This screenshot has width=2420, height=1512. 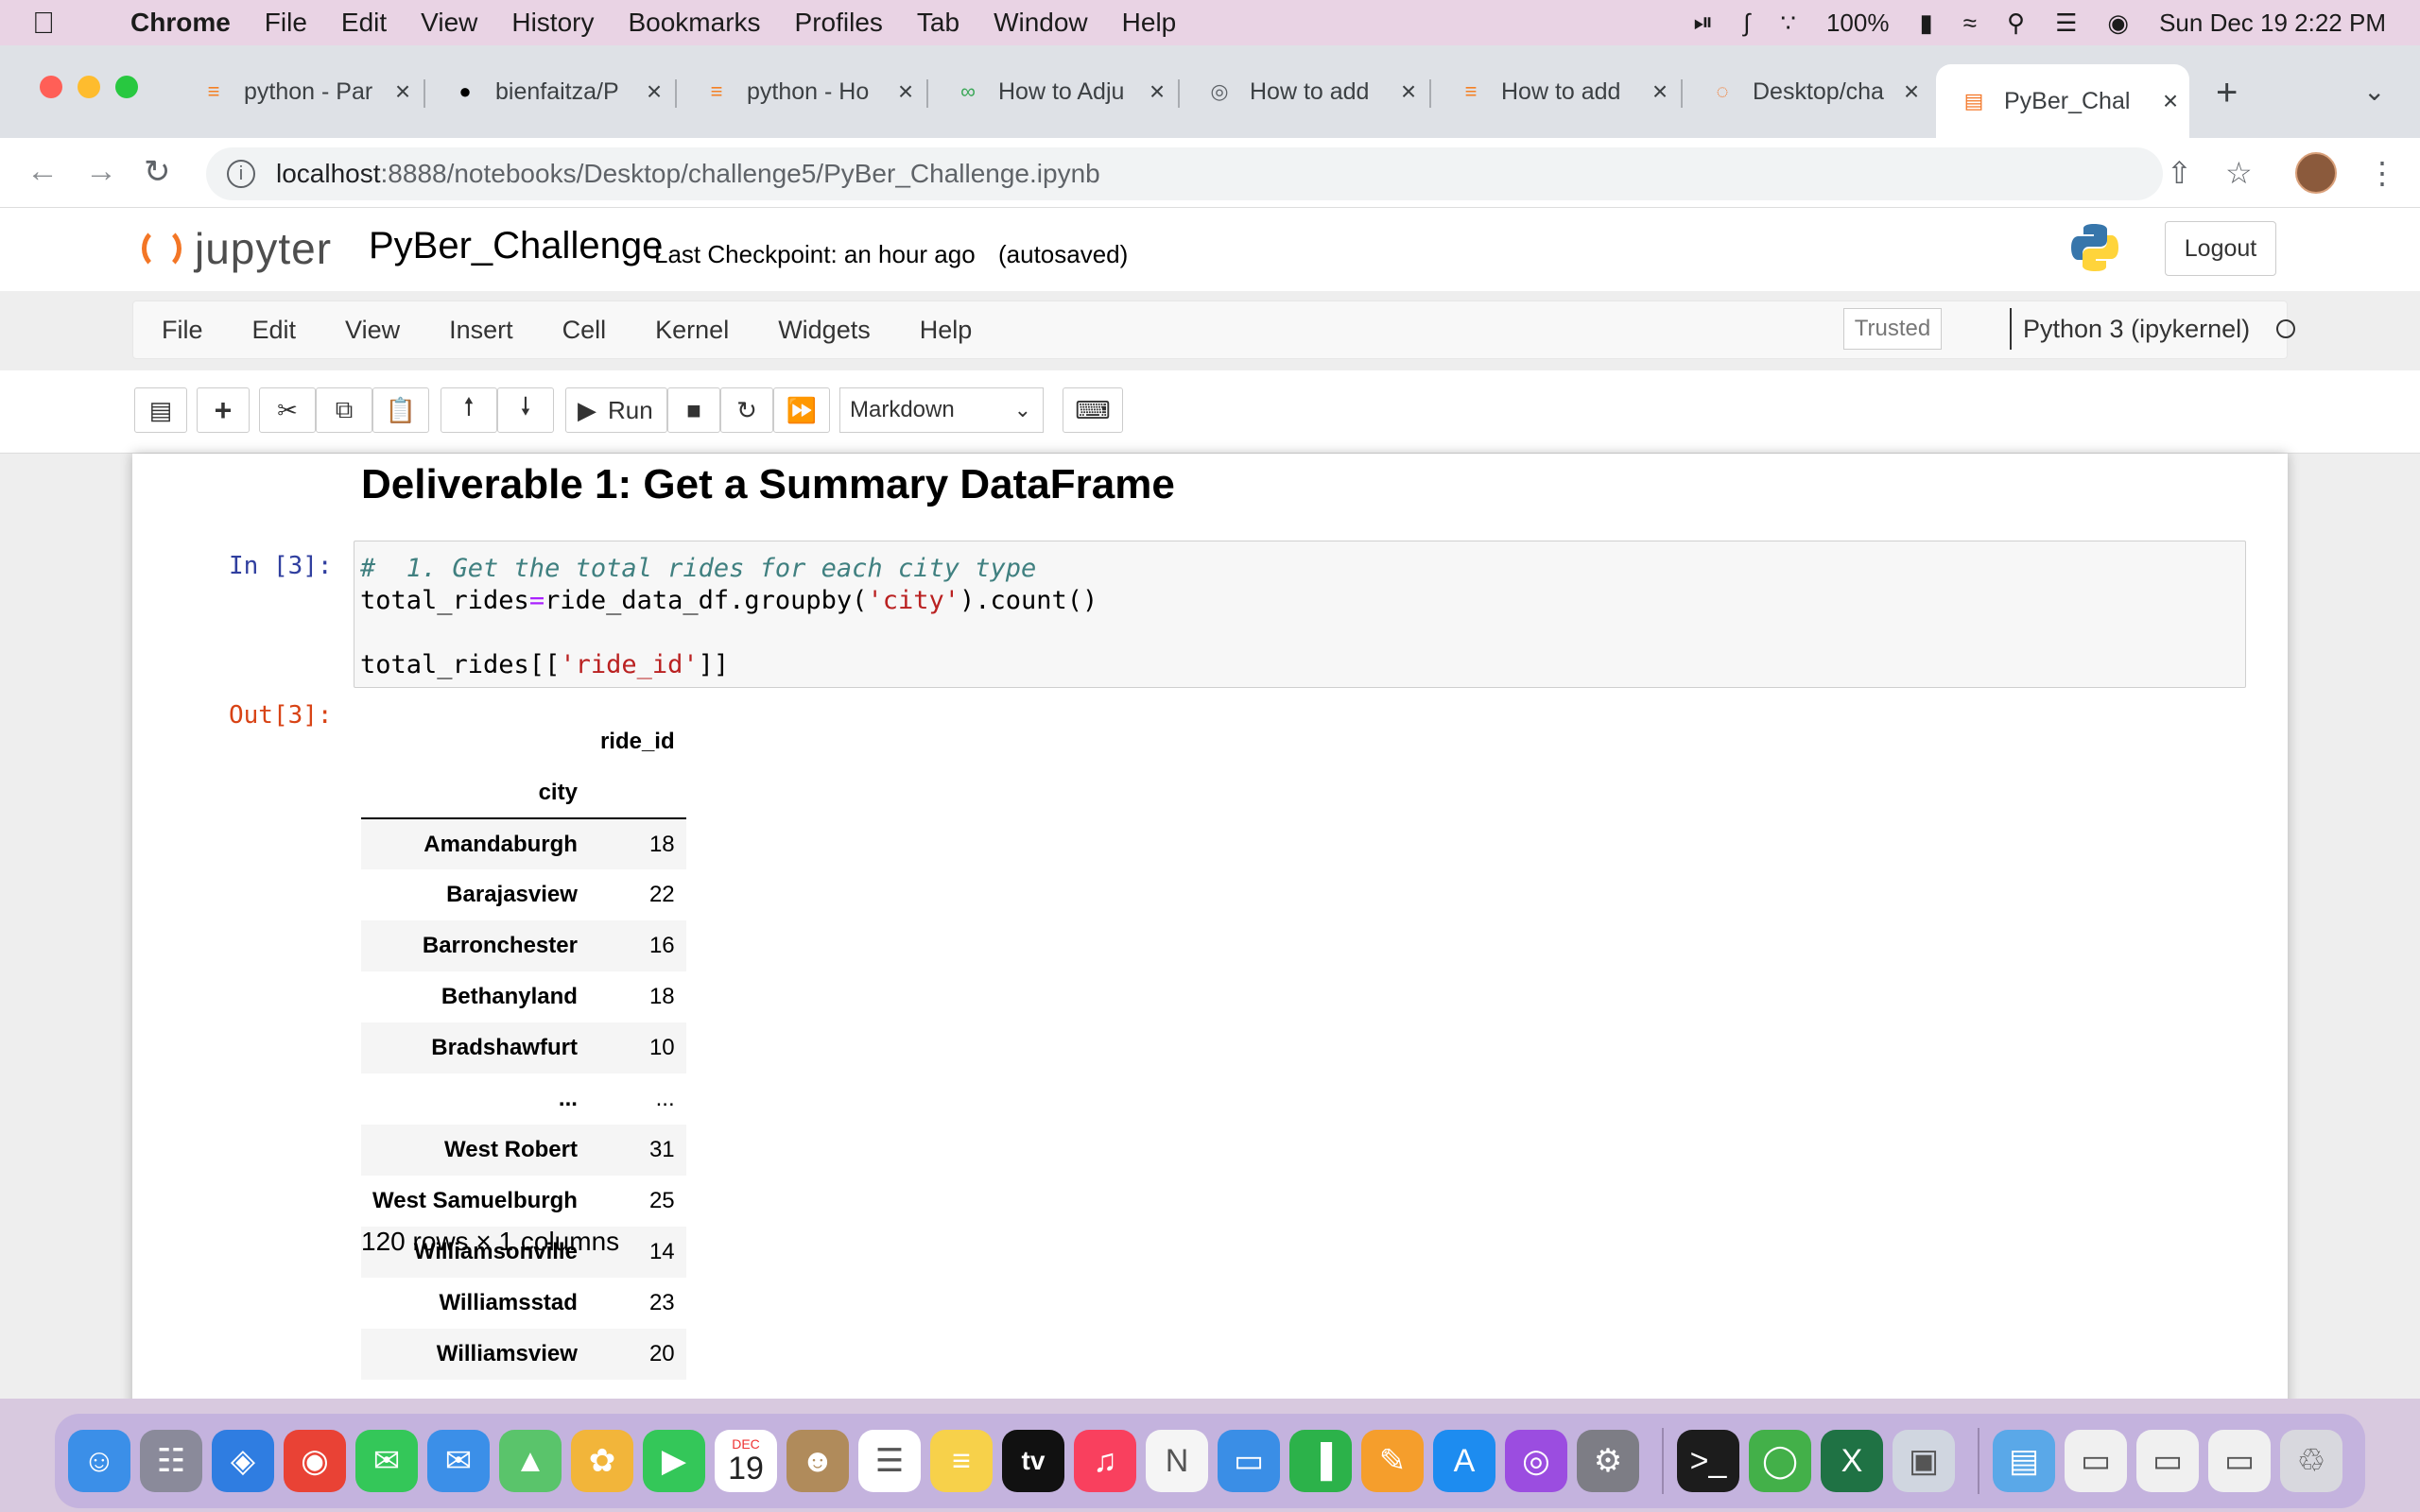 What do you see at coordinates (458, 1461) in the screenshot?
I see `mail-icon: ✉` at bounding box center [458, 1461].